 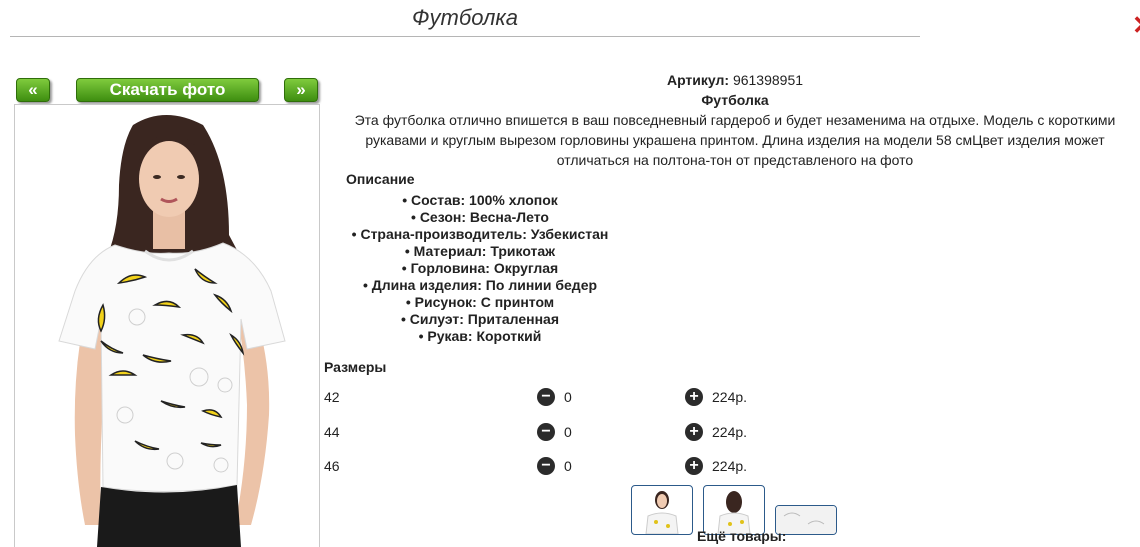 What do you see at coordinates (301, 90) in the screenshot?
I see `next-photo-button: »` at bounding box center [301, 90].